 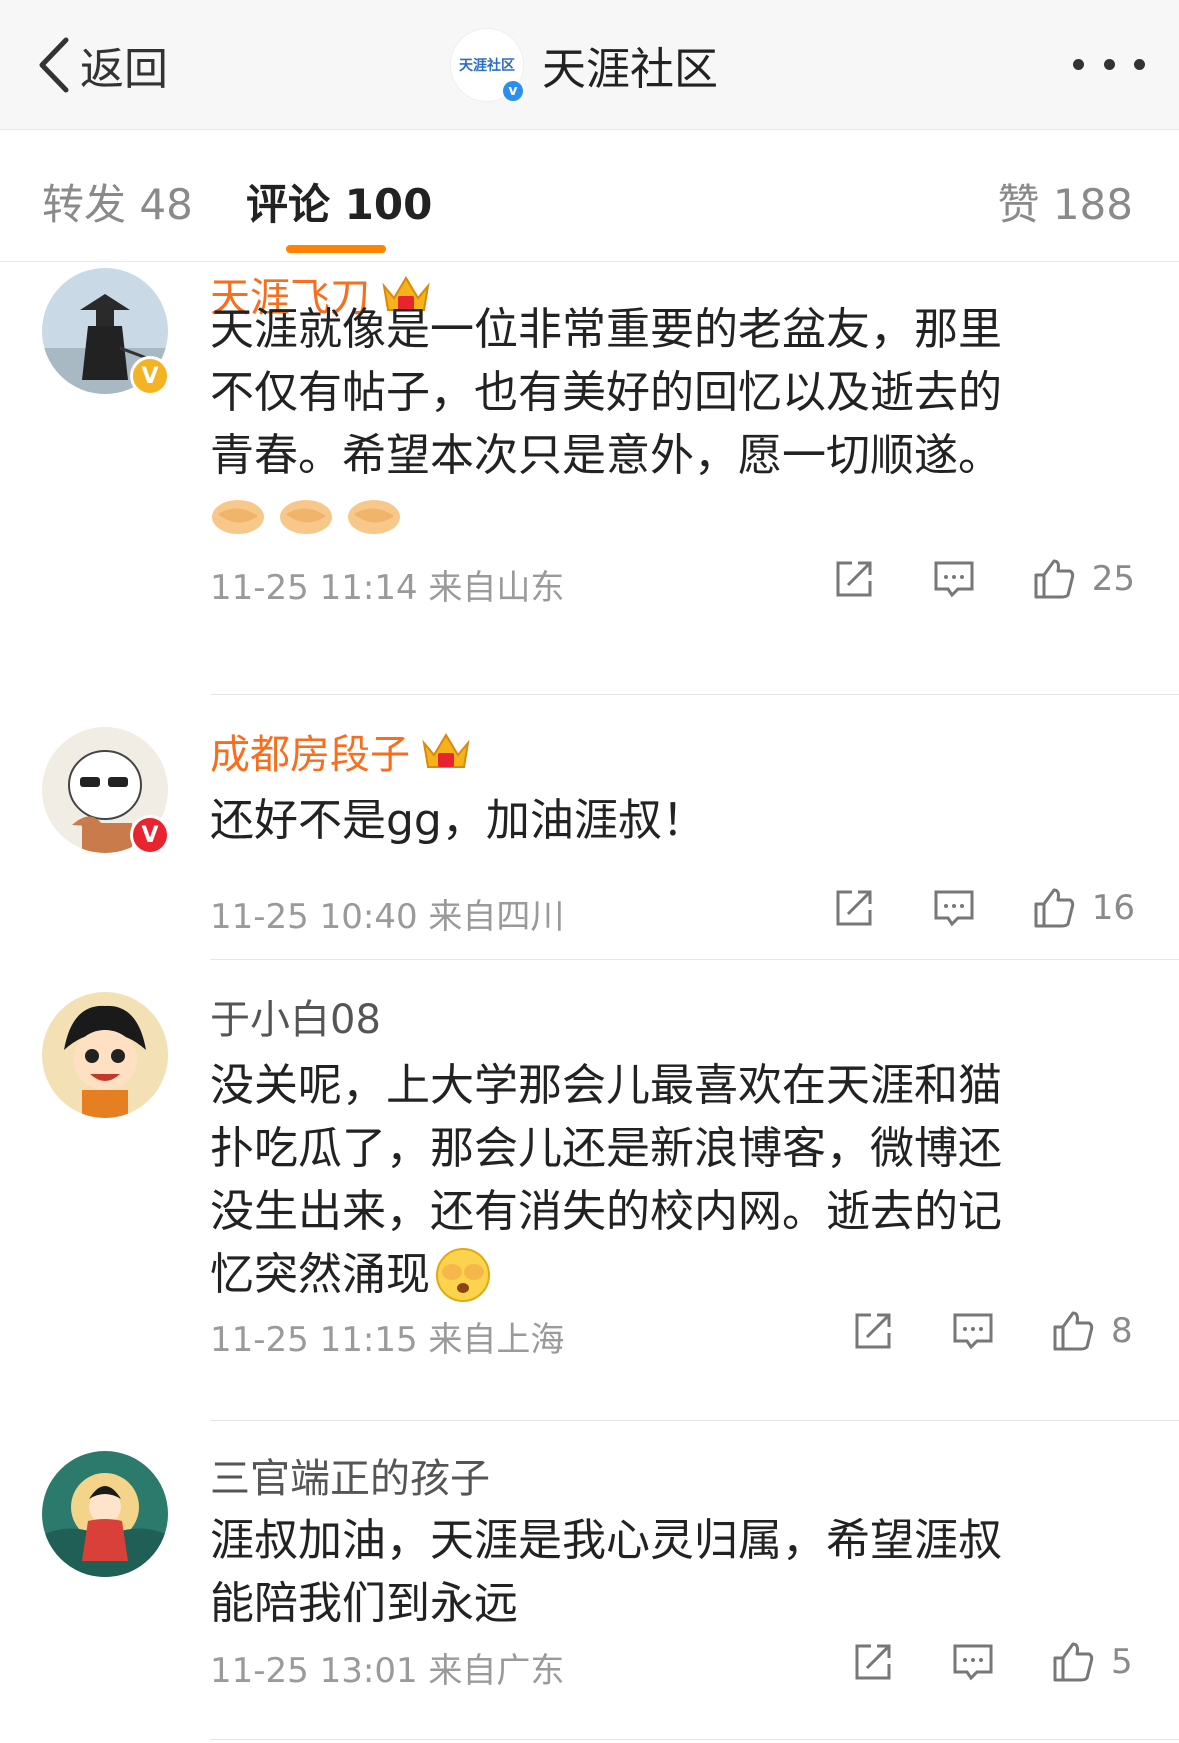 I want to click on comment-text: 还好不是gg，加油涯叔！, so click(x=660, y=820).